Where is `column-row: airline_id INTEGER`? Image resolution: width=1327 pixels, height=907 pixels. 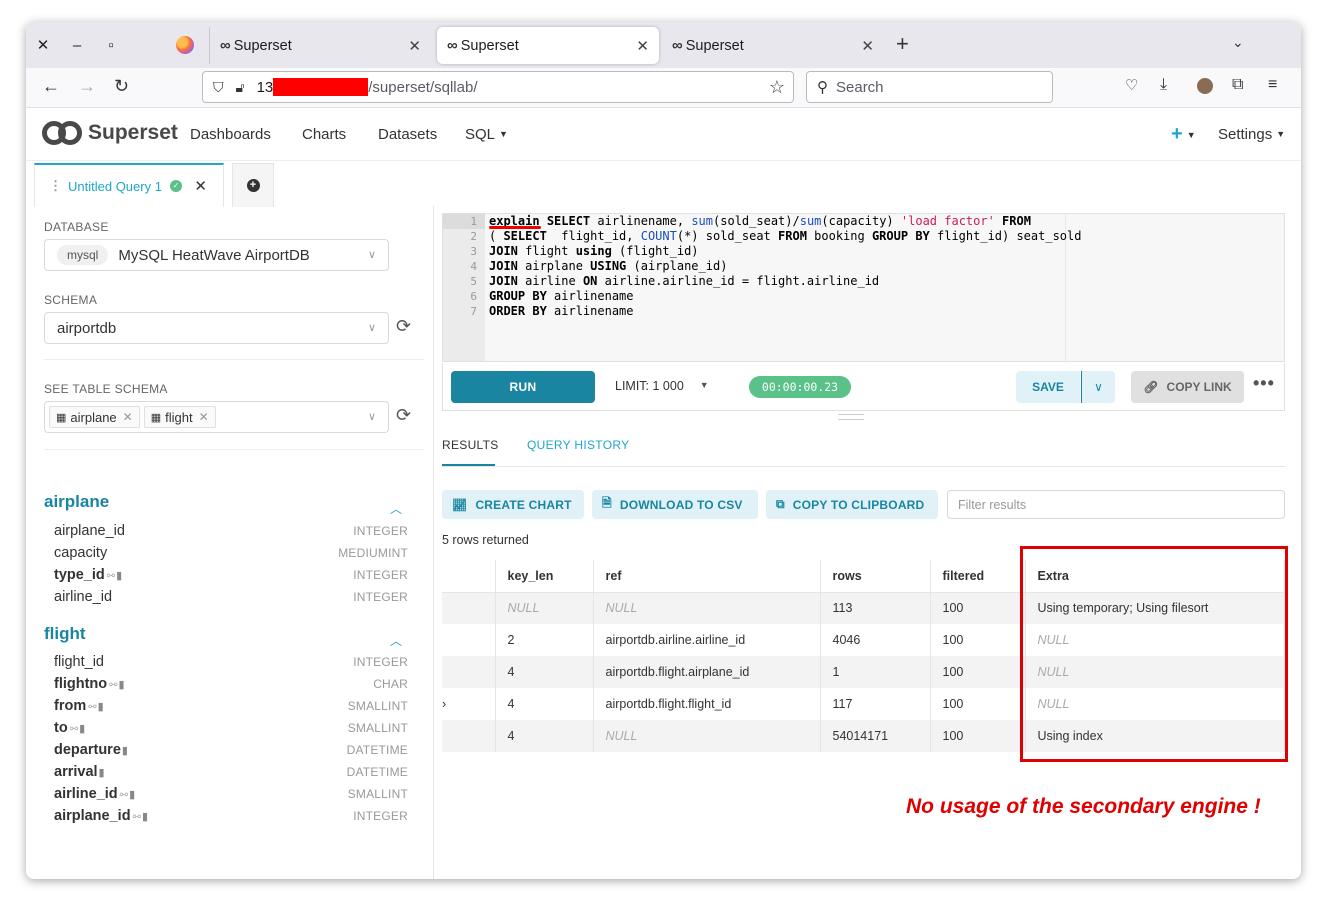
column-row: airline_id INTEGER is located at coordinates (231, 597).